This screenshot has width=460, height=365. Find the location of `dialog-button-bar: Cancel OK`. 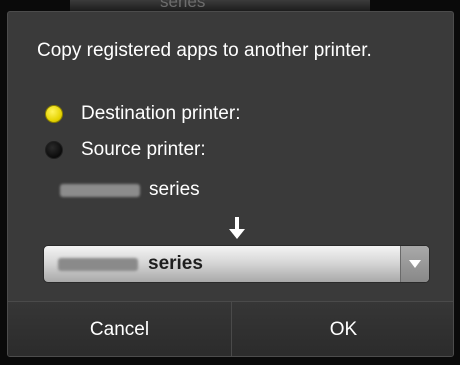

dialog-button-bar: Cancel OK is located at coordinates (230, 328).